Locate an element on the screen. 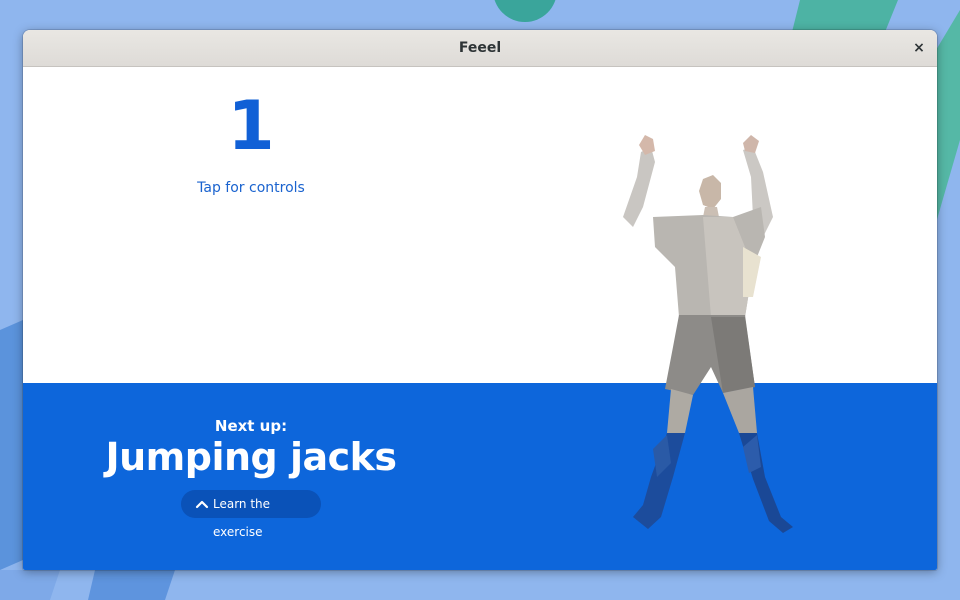  title-bar: Feeel × is located at coordinates (480, 48).